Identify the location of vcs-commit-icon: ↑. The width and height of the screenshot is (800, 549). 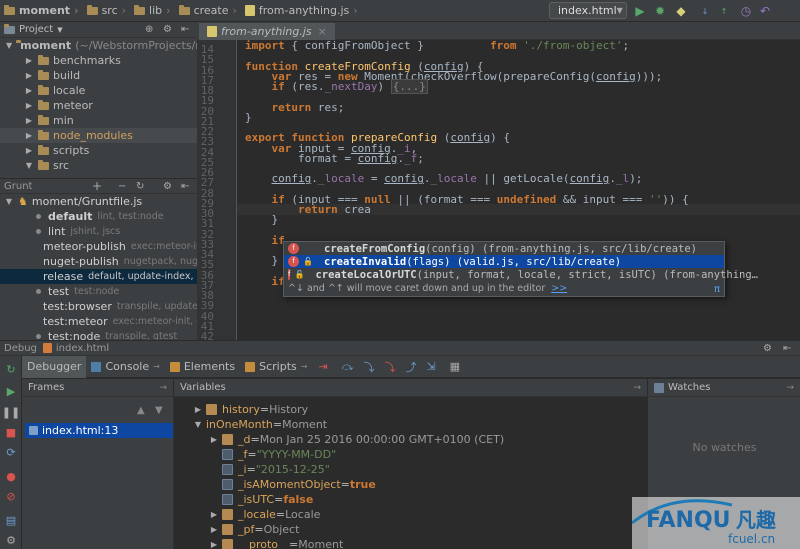
(724, 11).